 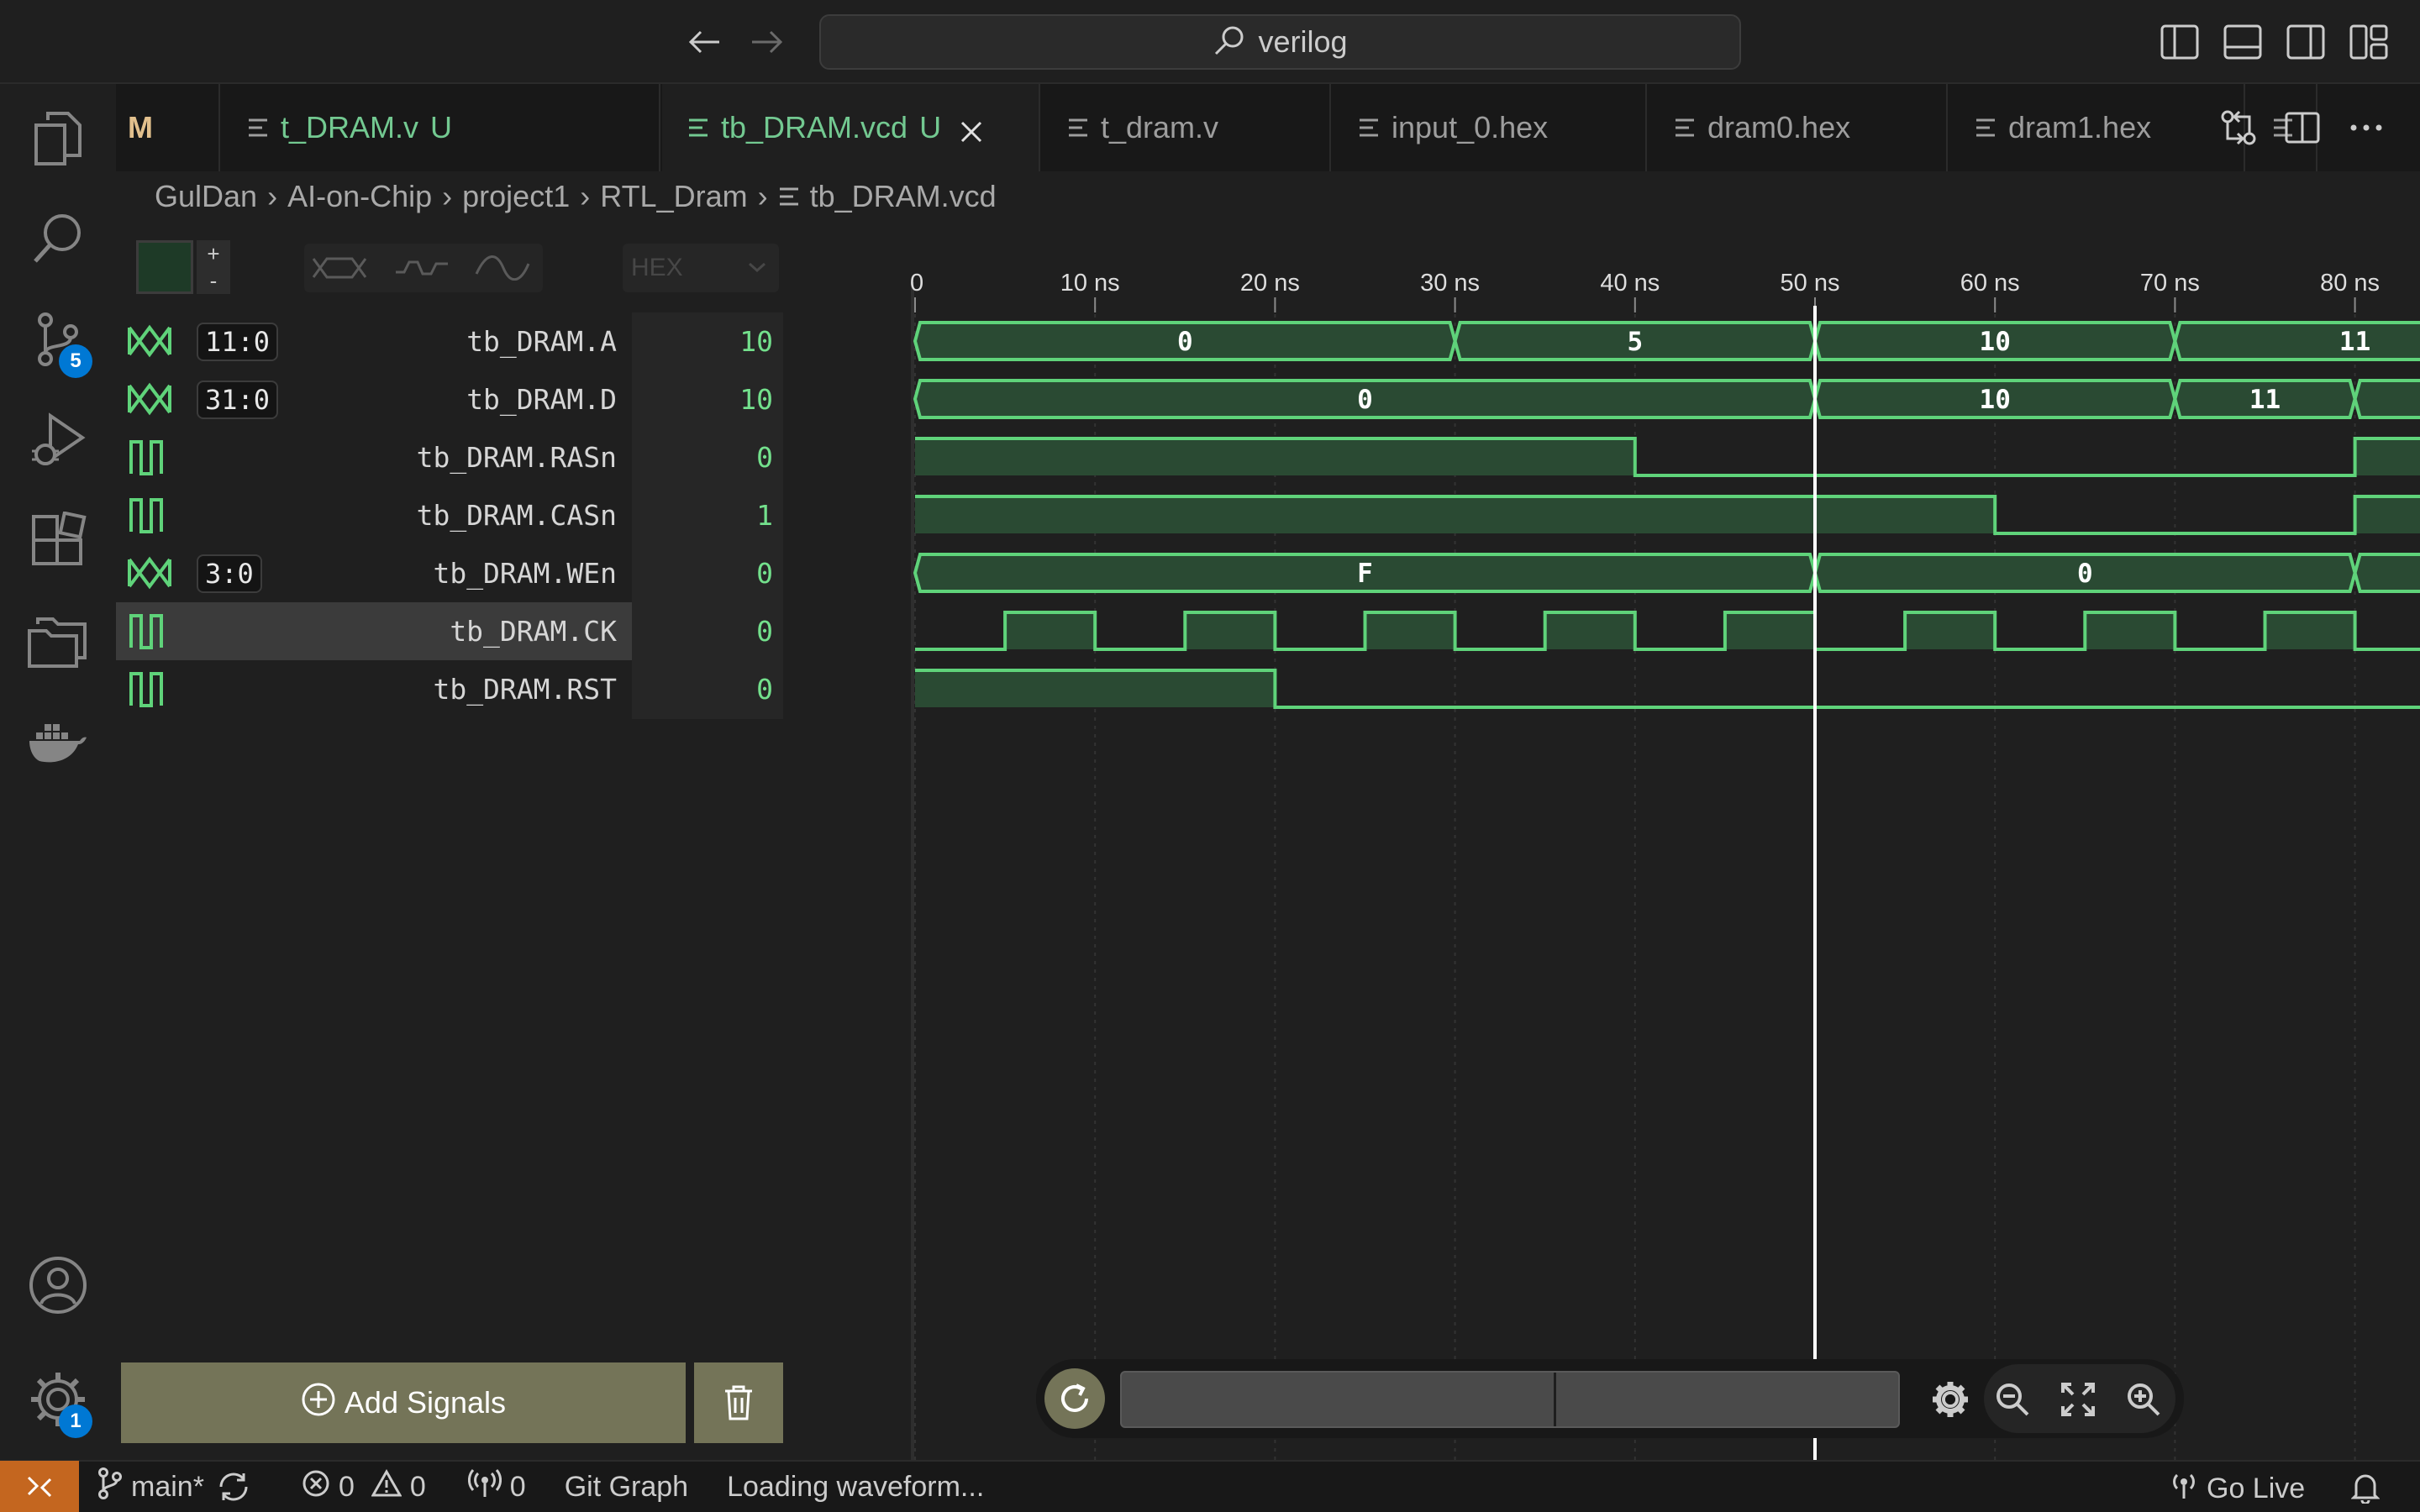 I want to click on signal-row: 11:0 tb_DRAM.A, so click(x=374, y=341).